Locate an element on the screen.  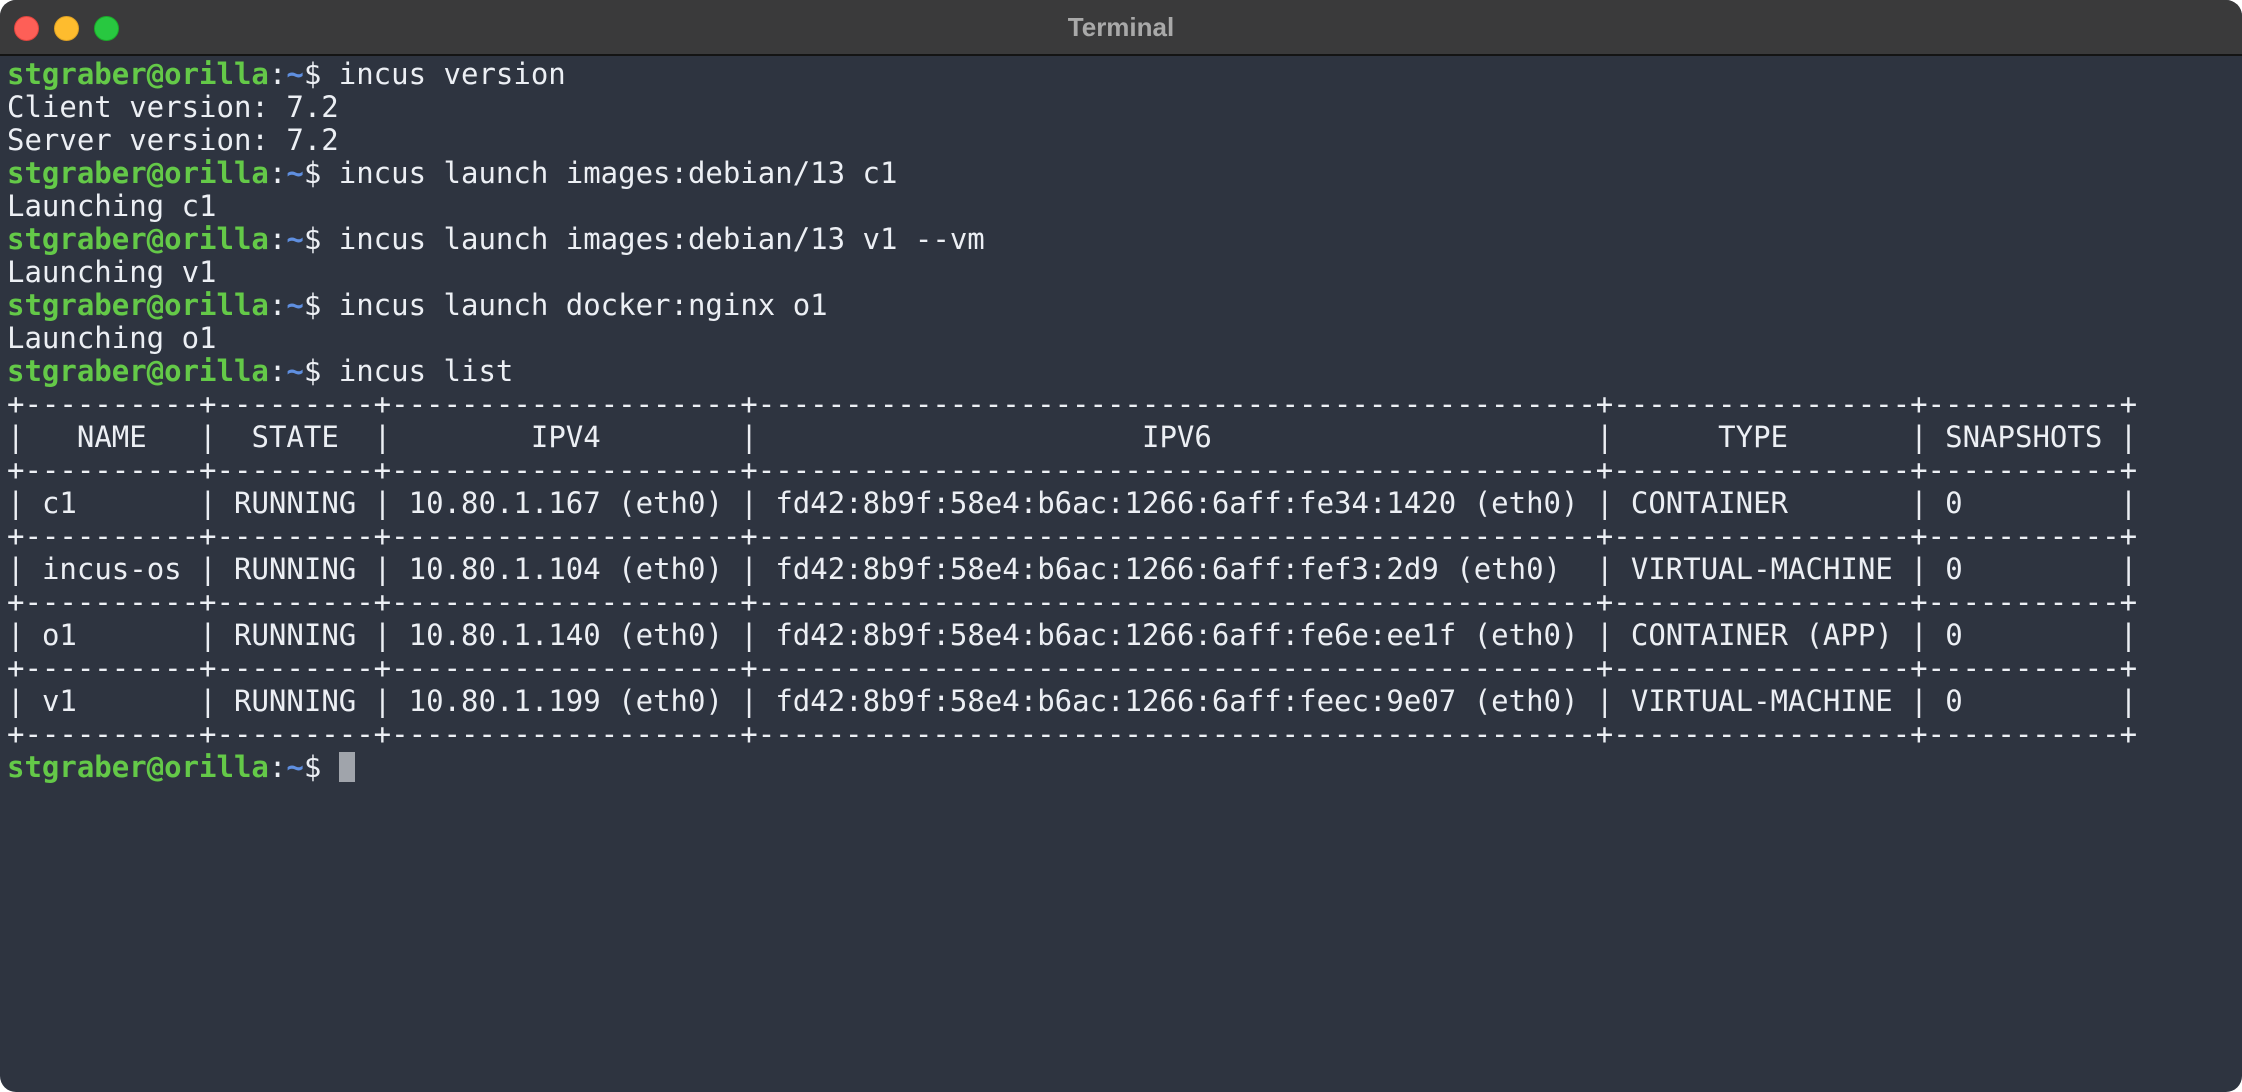
title-bar: Terminal is located at coordinates (1121, 28).